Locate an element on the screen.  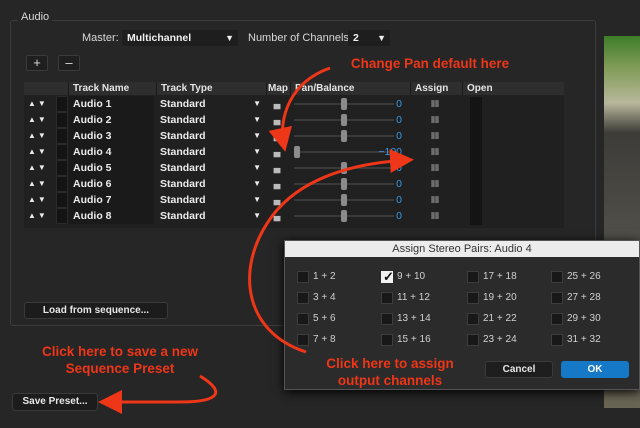
add-track-button: + is located at coordinates (37, 63).